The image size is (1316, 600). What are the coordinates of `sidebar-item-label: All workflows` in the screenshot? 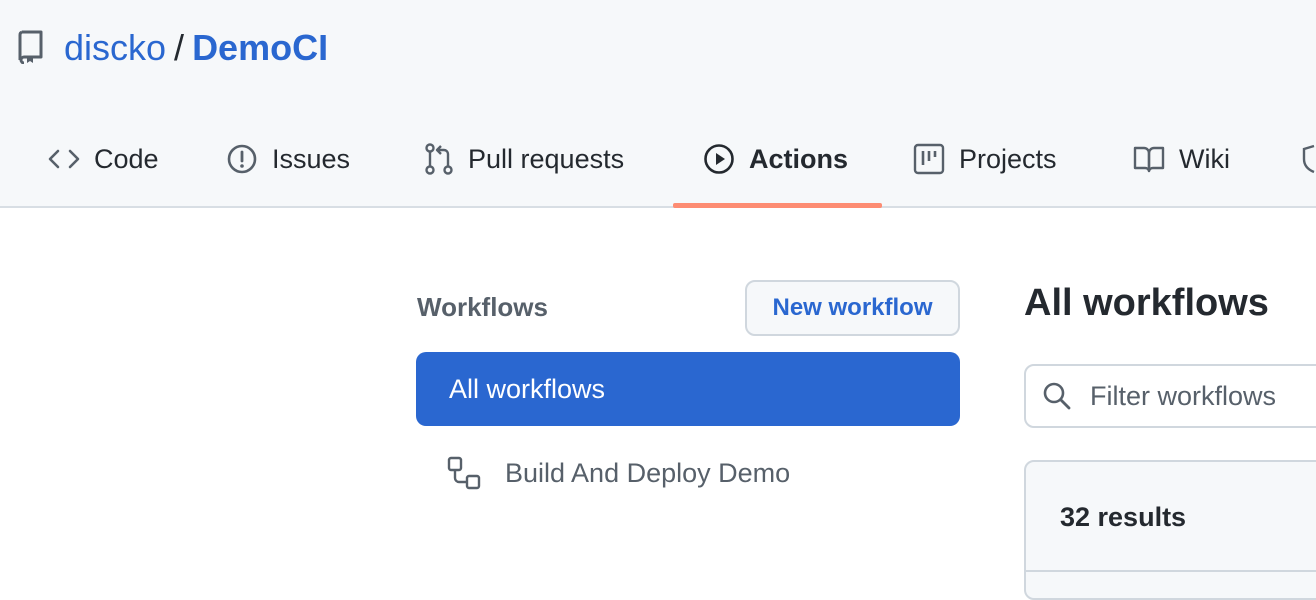 It's located at (527, 388).